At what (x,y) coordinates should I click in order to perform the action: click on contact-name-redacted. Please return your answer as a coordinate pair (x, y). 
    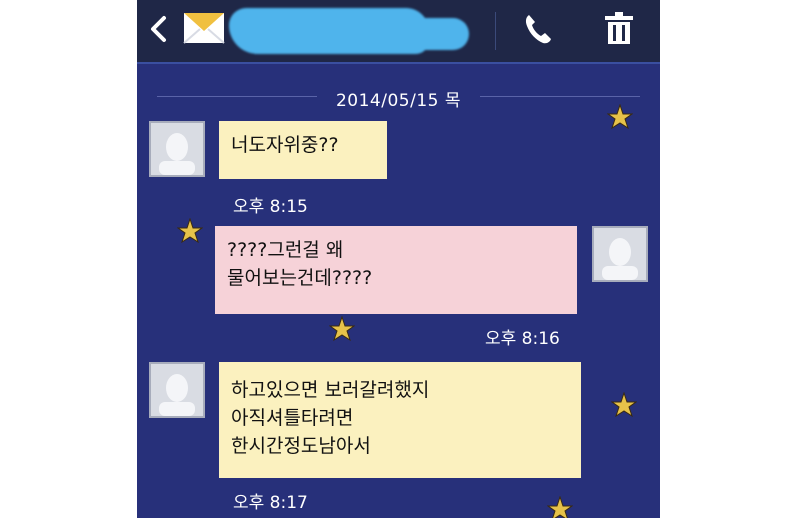
    Looking at the image, I should click on (349, 31).